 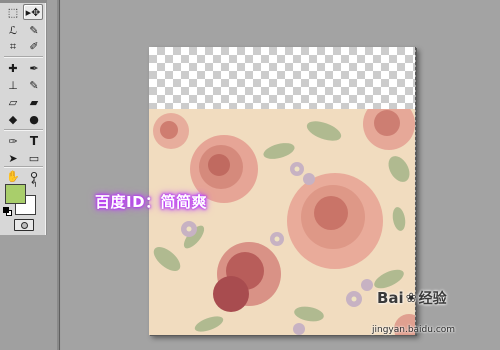 I want to click on dodge-tool: ●, so click(x=34, y=119).